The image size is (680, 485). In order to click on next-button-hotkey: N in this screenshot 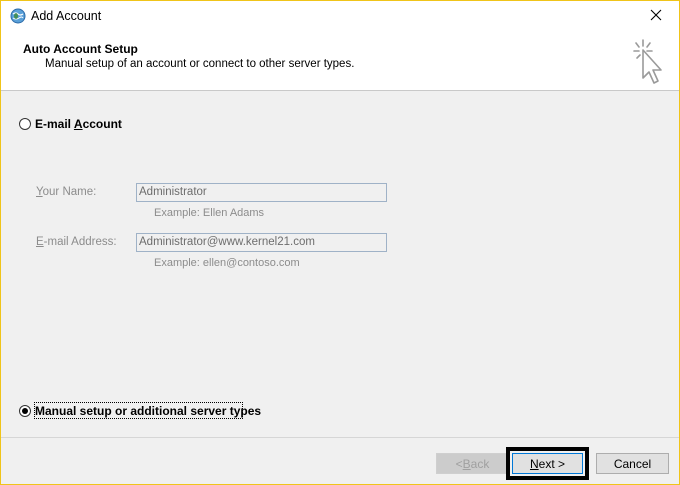, I will do `click(534, 463)`.